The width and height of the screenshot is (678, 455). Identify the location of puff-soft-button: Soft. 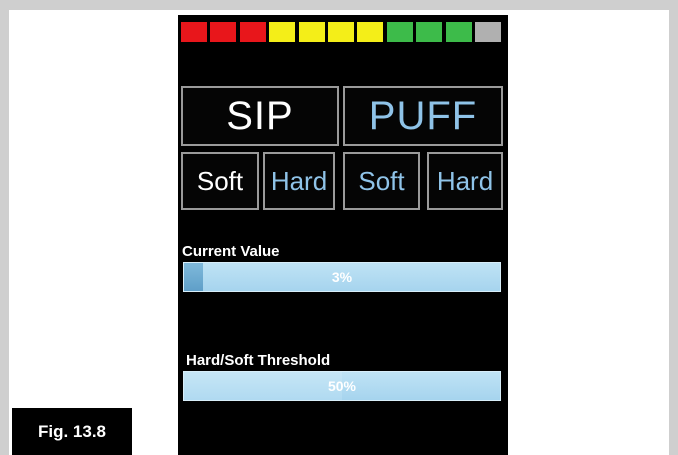
(381, 181).